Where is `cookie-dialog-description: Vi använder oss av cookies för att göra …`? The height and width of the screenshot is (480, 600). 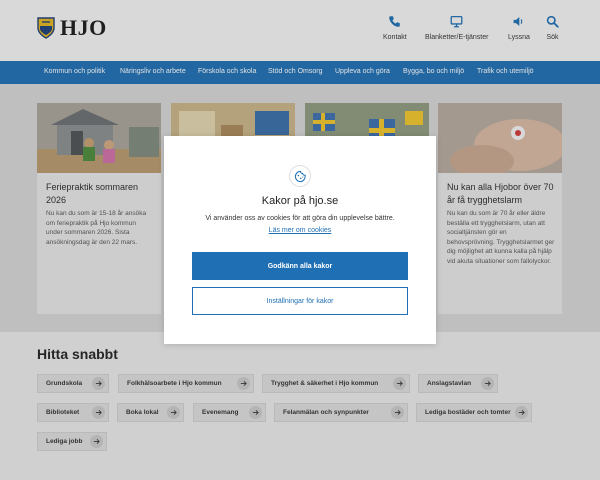
cookie-dialog-description: Vi använder oss av cookies för att göra … is located at coordinates (300, 218).